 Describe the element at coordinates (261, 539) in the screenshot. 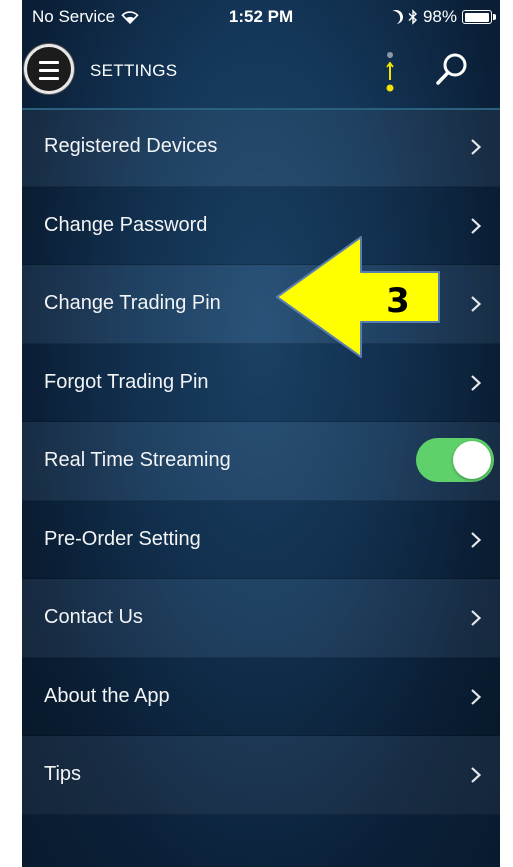

I see `settings-item-pre-order-setting: Pre-Order Setting` at that location.